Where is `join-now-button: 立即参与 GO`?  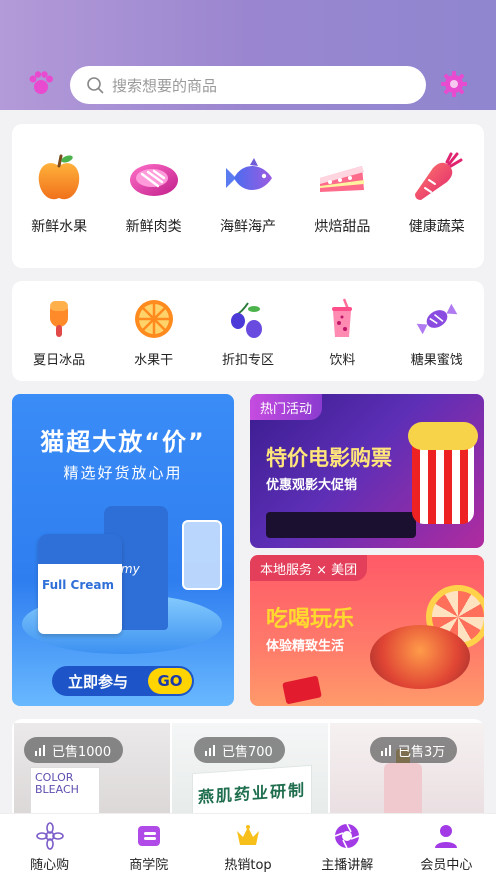
join-now-button: 立即参与 GO is located at coordinates (123, 681).